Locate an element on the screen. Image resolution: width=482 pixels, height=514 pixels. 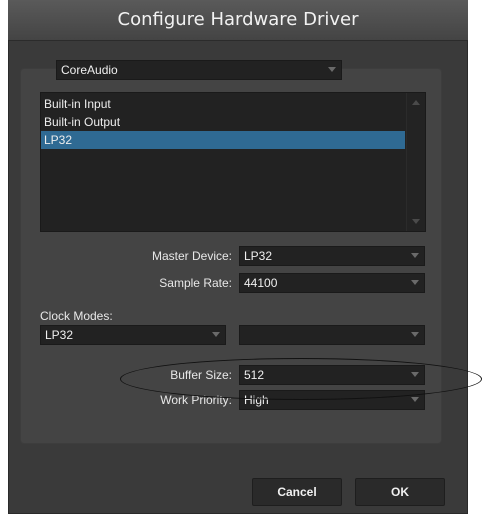
dialog-title: Configure Hardware Driver is located at coordinates (238, 19).